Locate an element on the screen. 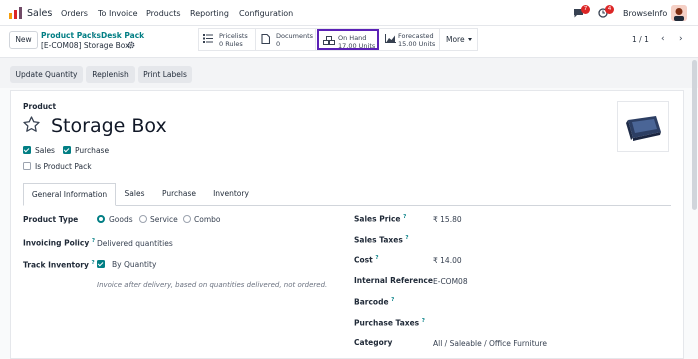 The height and width of the screenshot is (359, 698). tab-general-information: General Information is located at coordinates (69, 194).